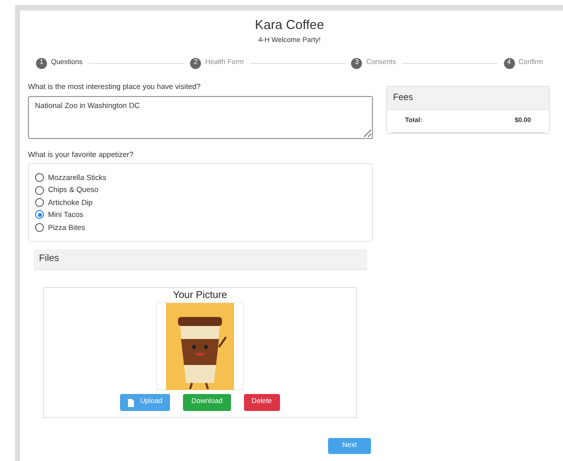  I want to click on file-icon, so click(131, 402).